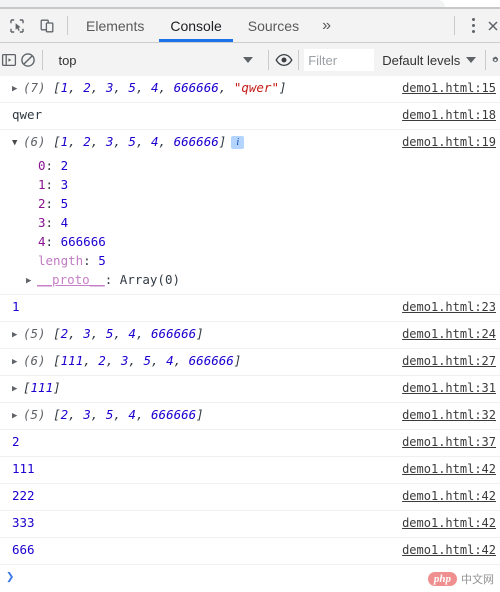  I want to click on console-message-row: 2 demo1.html:37, so click(250, 443).